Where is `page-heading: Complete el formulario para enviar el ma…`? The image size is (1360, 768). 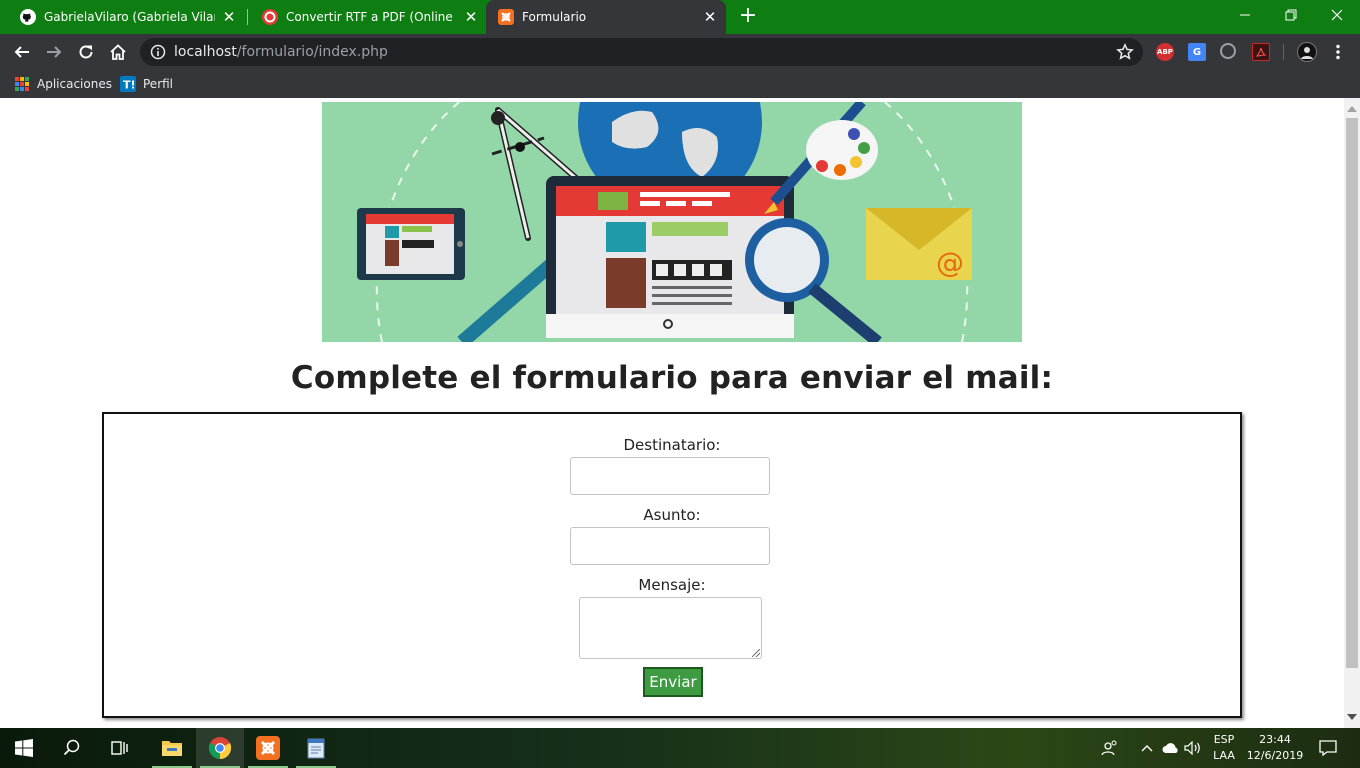 page-heading: Complete el formulario para enviar el ma… is located at coordinates (672, 378).